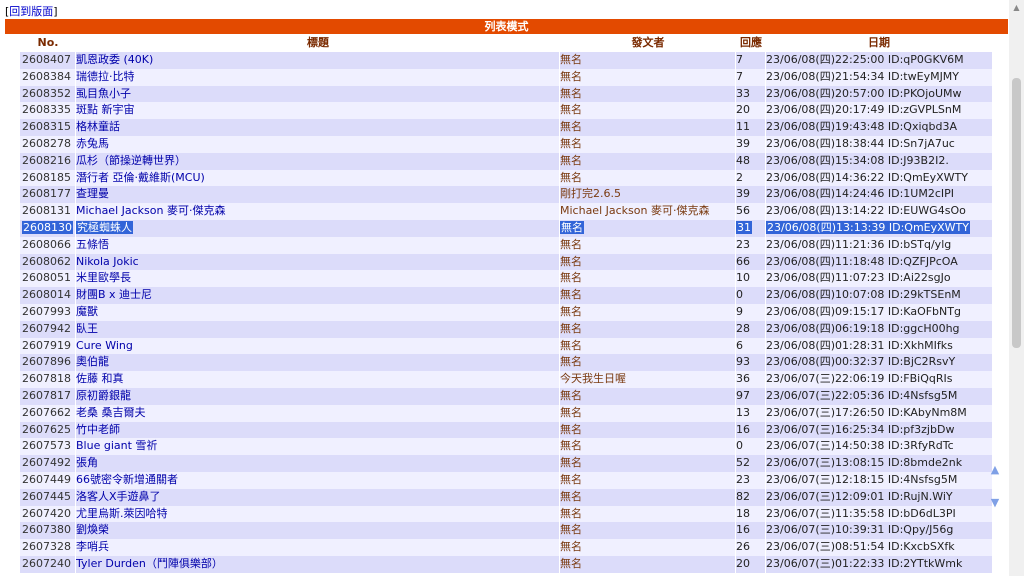  I want to click on post-number: 2608130, so click(49, 228).